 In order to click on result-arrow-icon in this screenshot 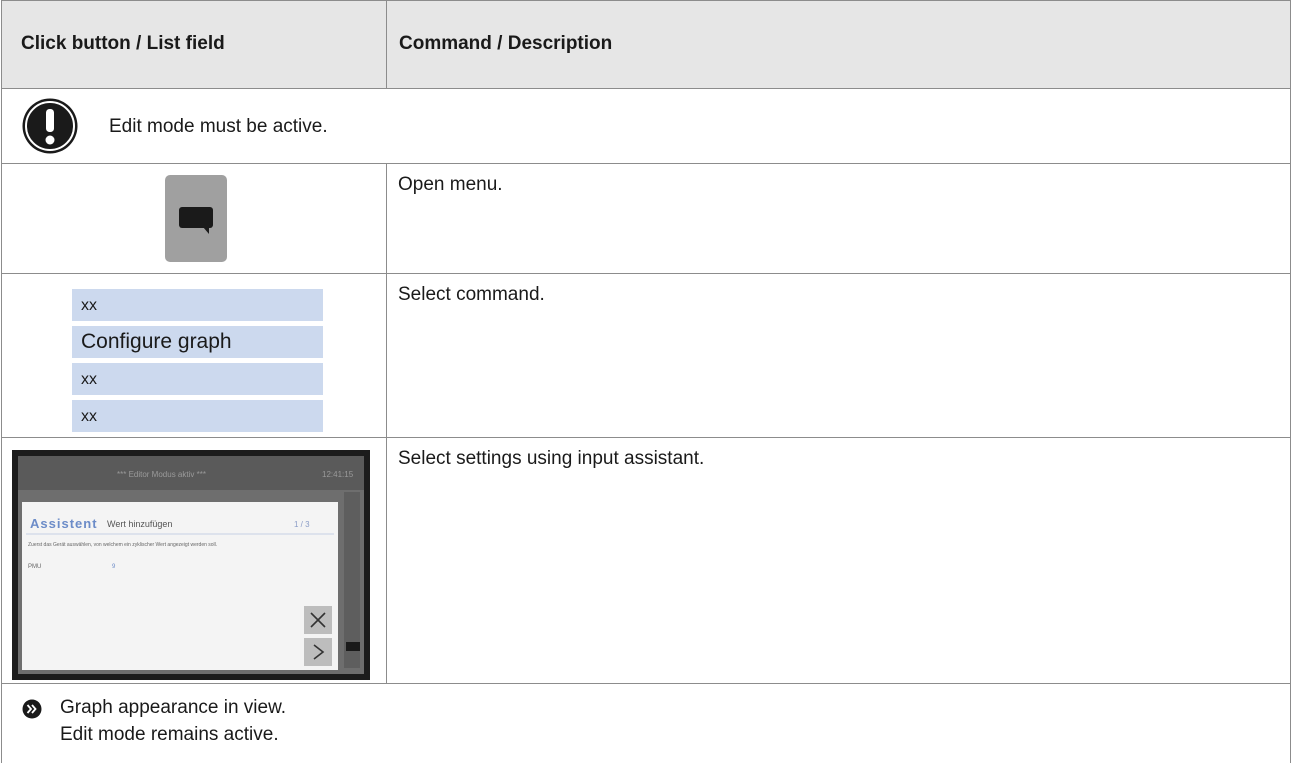, I will do `click(32, 709)`.